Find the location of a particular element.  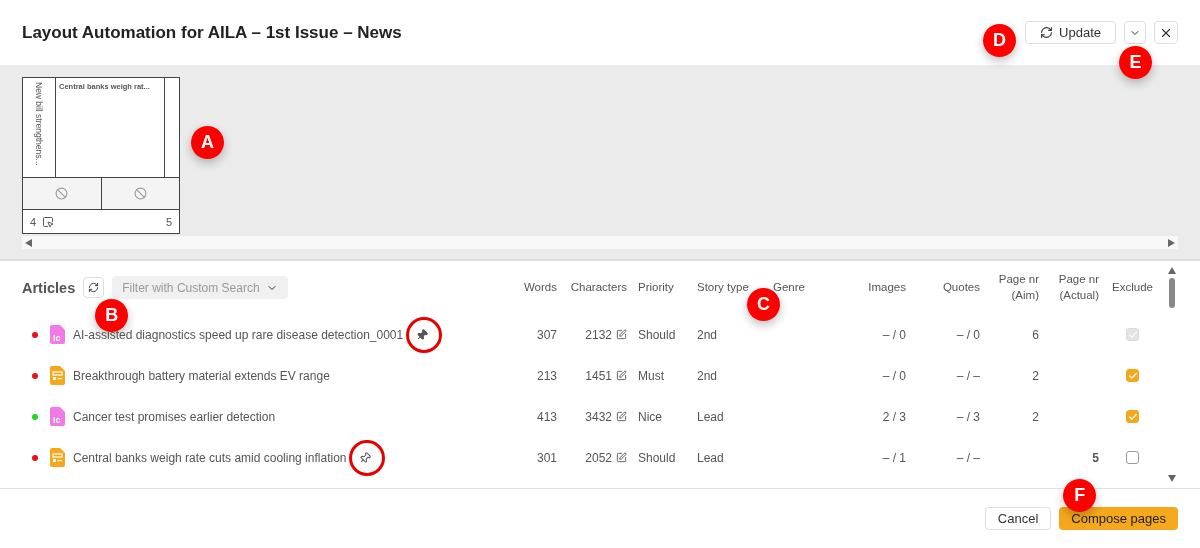

refresh-button is located at coordinates (94, 287).